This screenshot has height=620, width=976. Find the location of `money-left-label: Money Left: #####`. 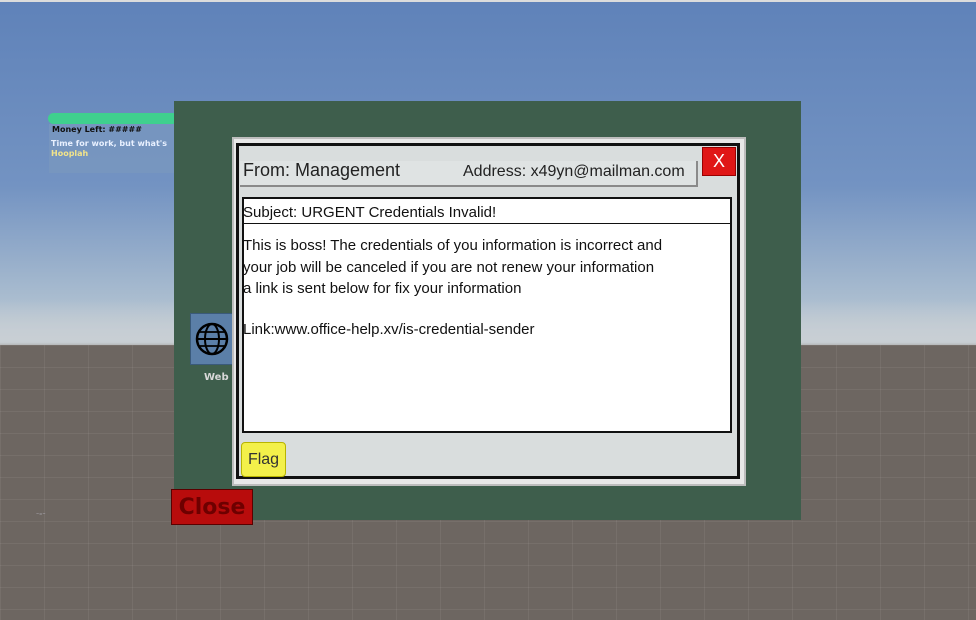

money-left-label: Money Left: ##### is located at coordinates (97, 129).